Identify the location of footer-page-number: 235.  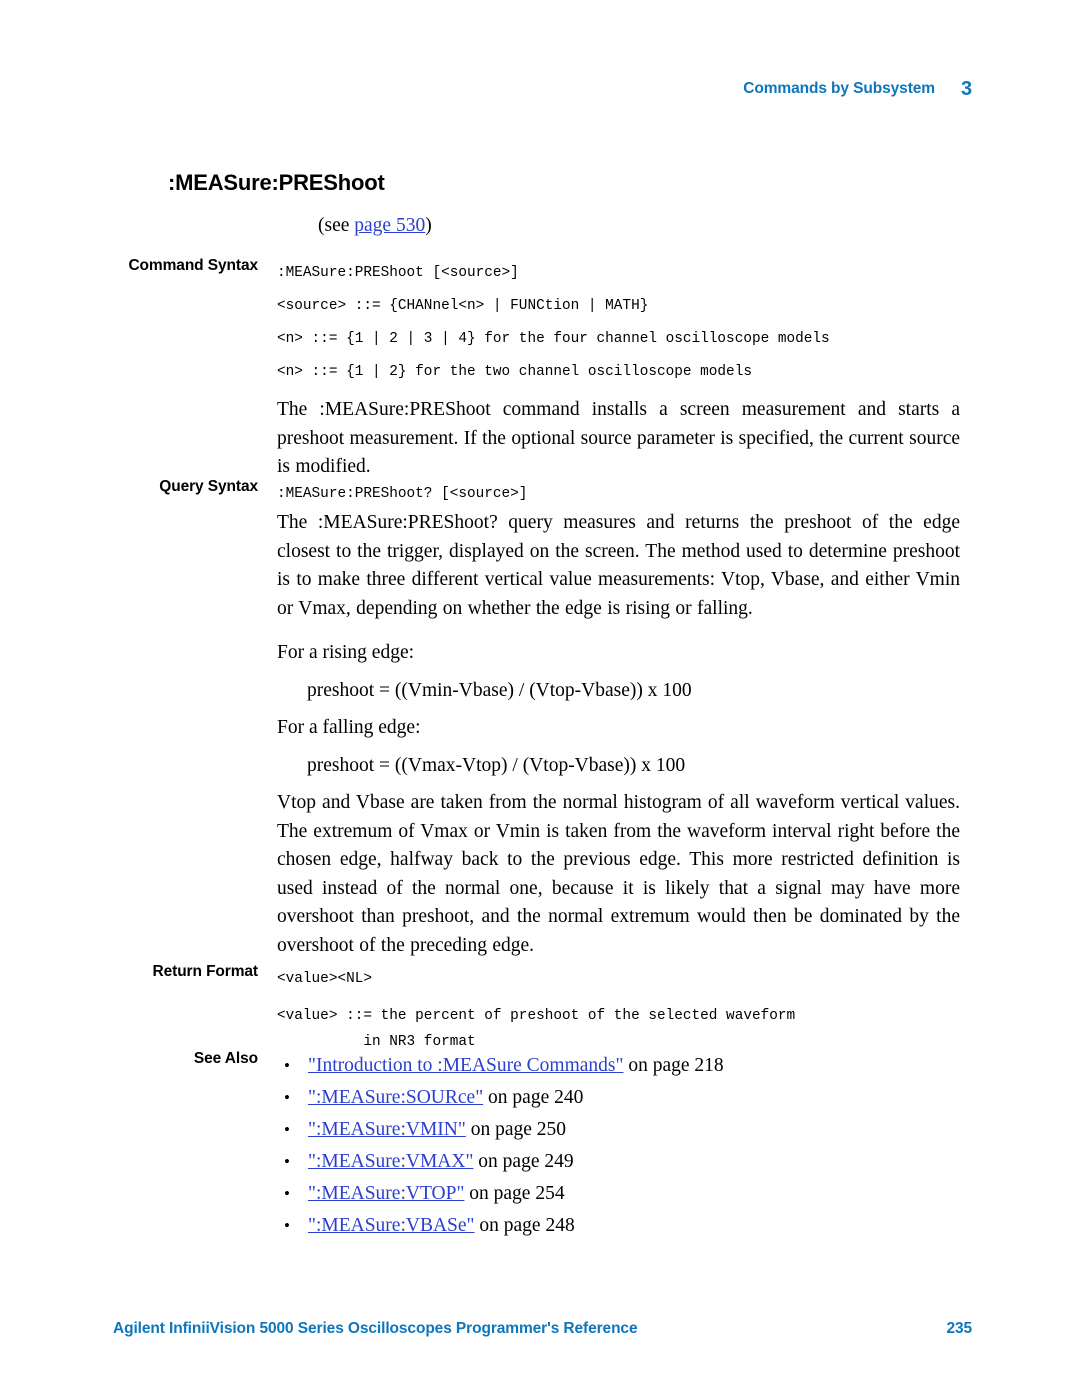
(959, 1328).